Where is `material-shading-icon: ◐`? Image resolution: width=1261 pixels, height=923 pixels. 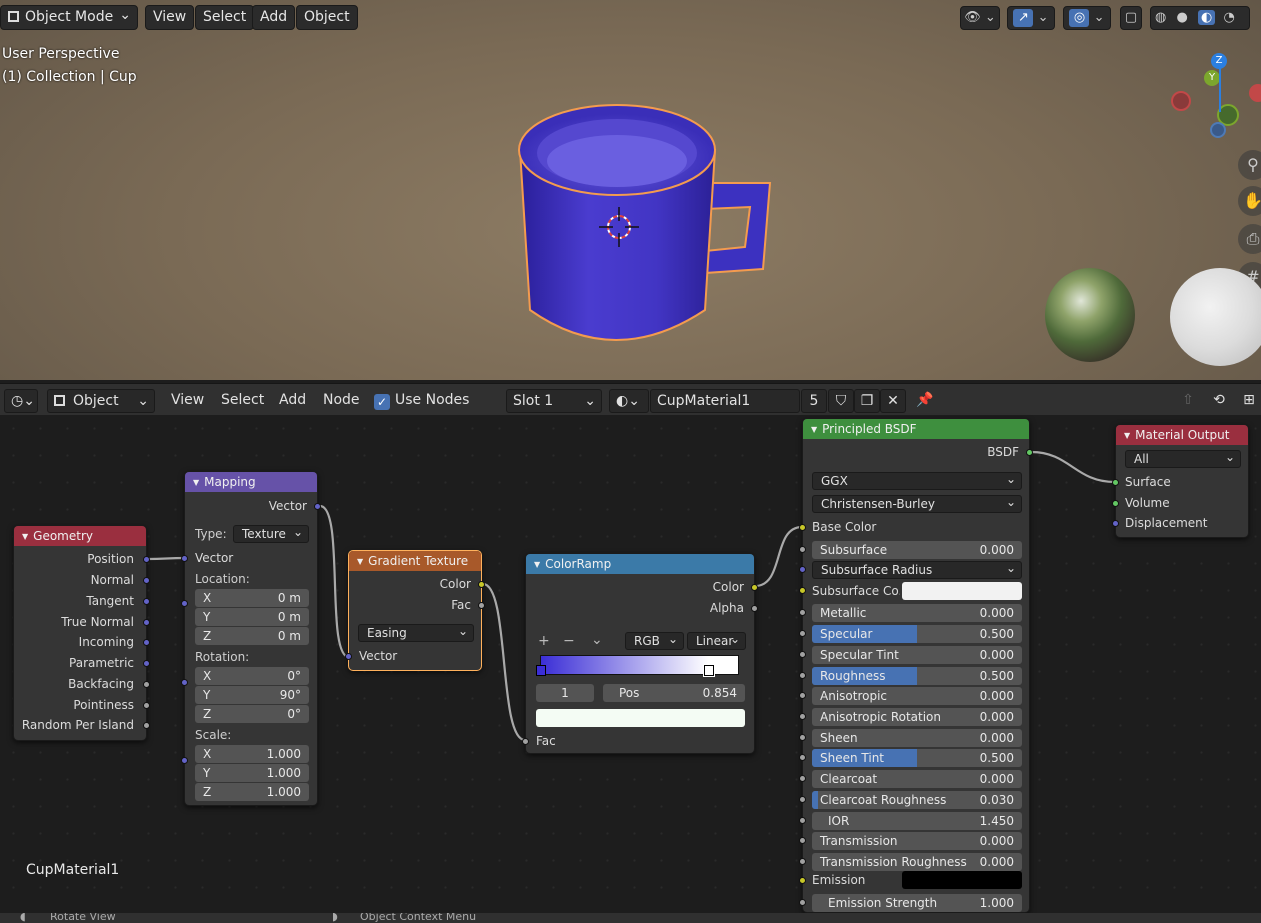
material-shading-icon: ◐ is located at coordinates (1206, 17).